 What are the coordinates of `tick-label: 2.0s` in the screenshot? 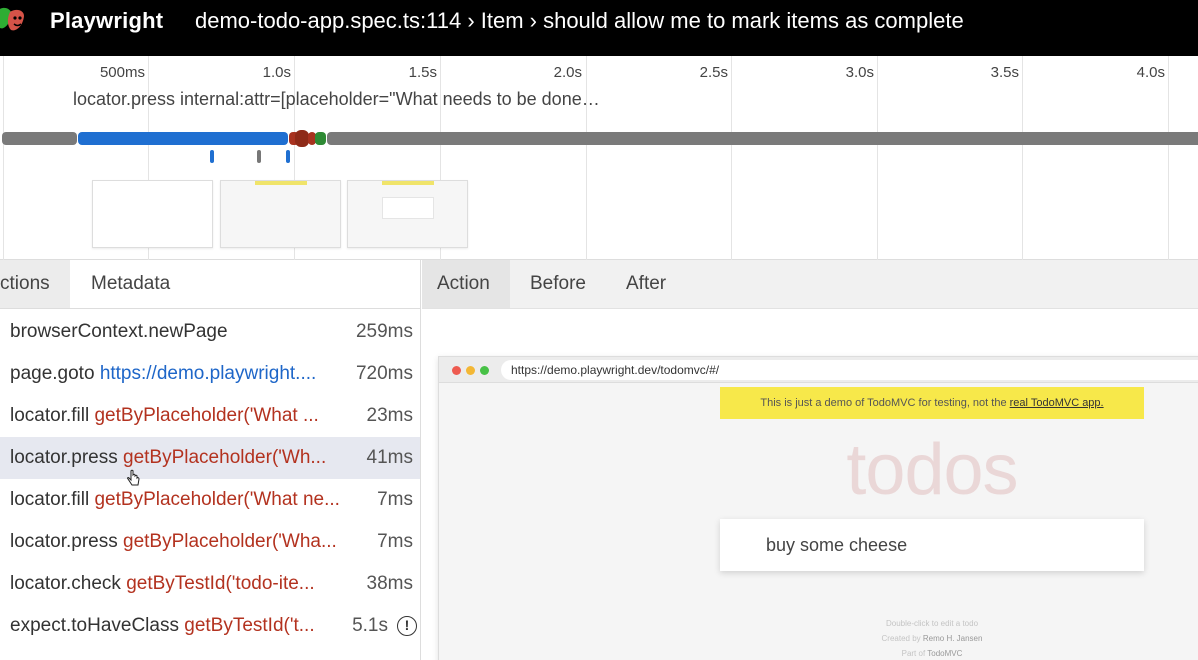 It's located at (567, 72).